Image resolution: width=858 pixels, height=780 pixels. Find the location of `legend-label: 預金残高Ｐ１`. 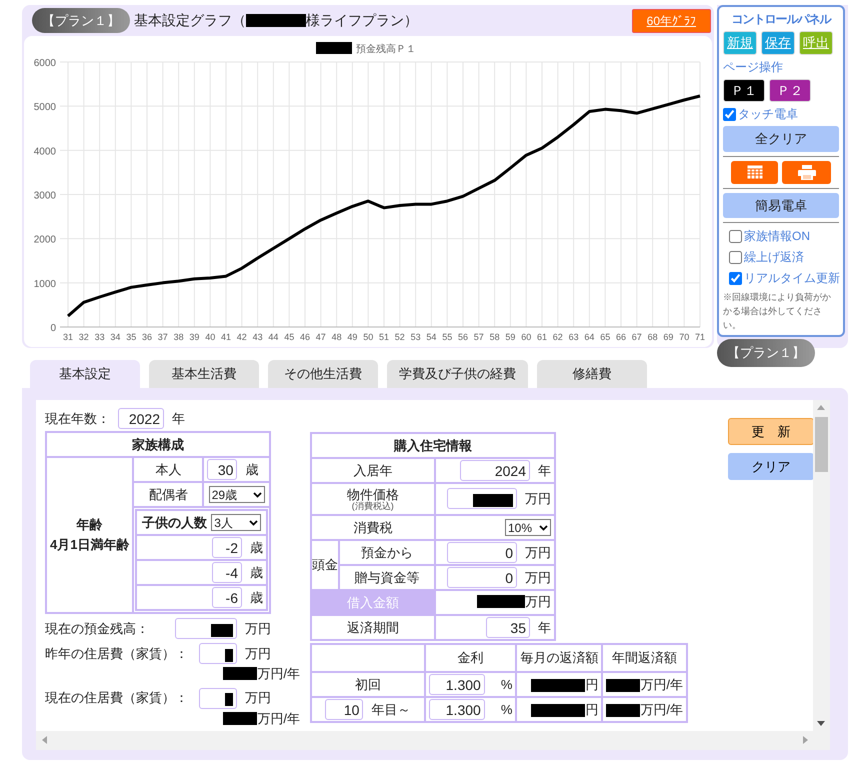

legend-label: 預金残高Ｐ１ is located at coordinates (386, 49).